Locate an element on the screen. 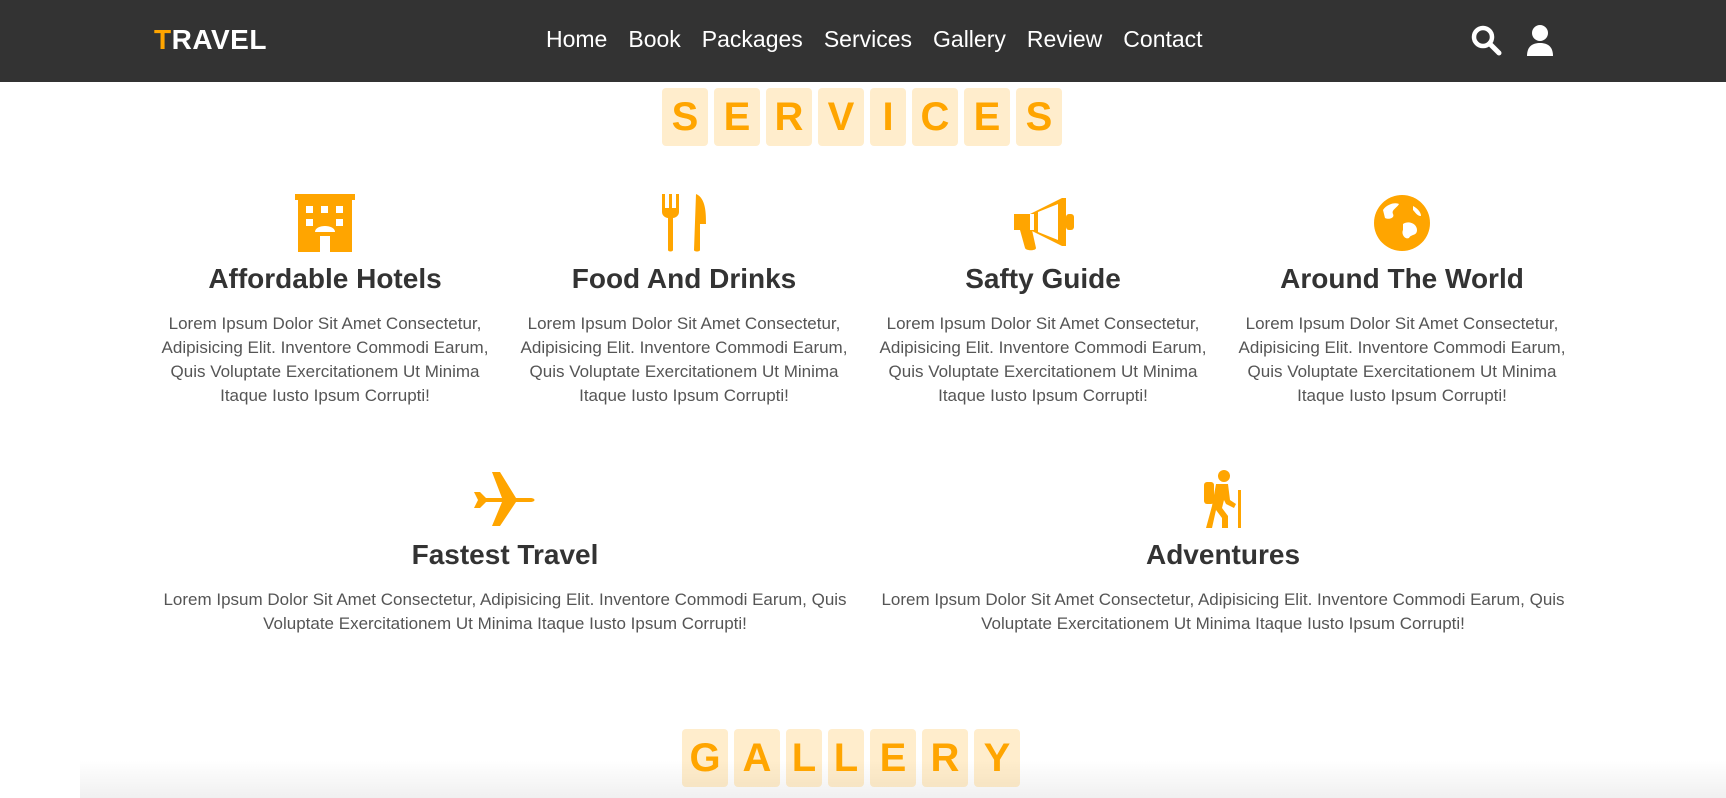  nav-link-home: Home is located at coordinates (576, 39).